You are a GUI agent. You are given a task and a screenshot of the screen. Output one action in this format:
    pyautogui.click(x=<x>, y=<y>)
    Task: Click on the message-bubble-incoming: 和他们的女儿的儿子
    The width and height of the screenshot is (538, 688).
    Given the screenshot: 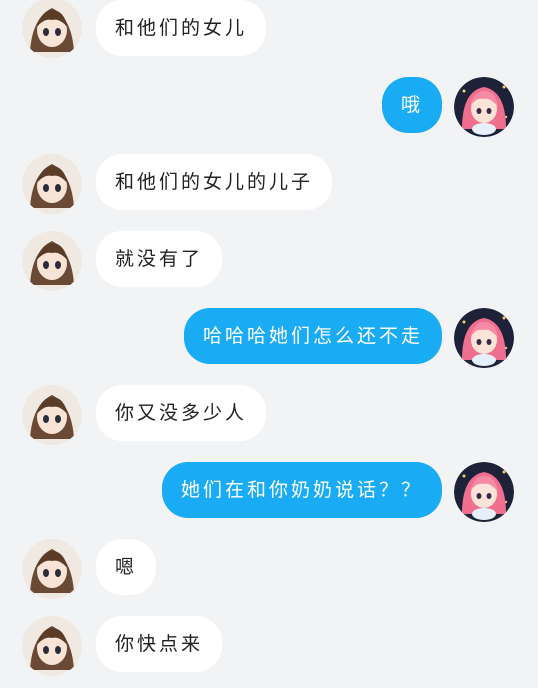 What is the action you would take?
    pyautogui.click(x=214, y=182)
    